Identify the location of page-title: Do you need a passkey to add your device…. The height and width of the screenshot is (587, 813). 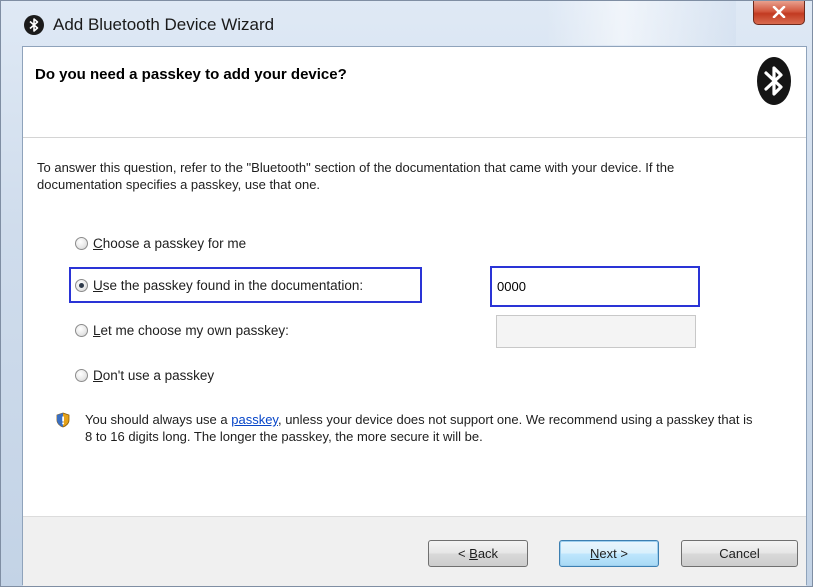
(191, 74).